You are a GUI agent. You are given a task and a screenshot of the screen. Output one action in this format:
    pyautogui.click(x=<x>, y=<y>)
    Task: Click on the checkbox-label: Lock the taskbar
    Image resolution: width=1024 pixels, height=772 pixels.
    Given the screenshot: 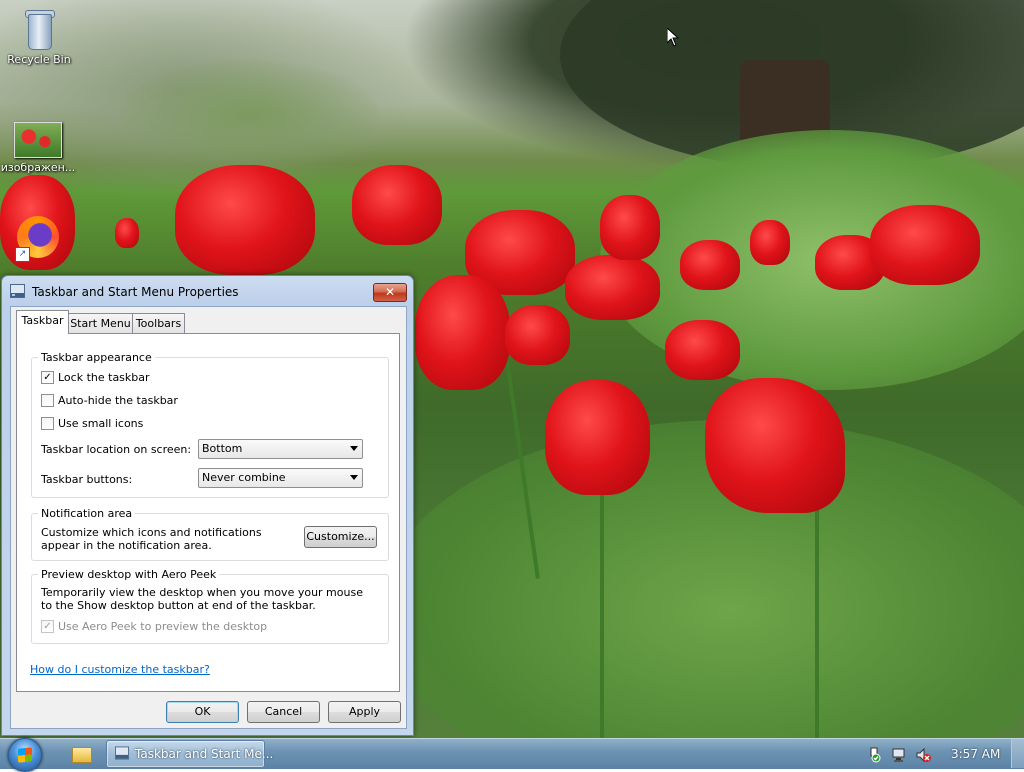 What is the action you would take?
    pyautogui.click(x=104, y=377)
    